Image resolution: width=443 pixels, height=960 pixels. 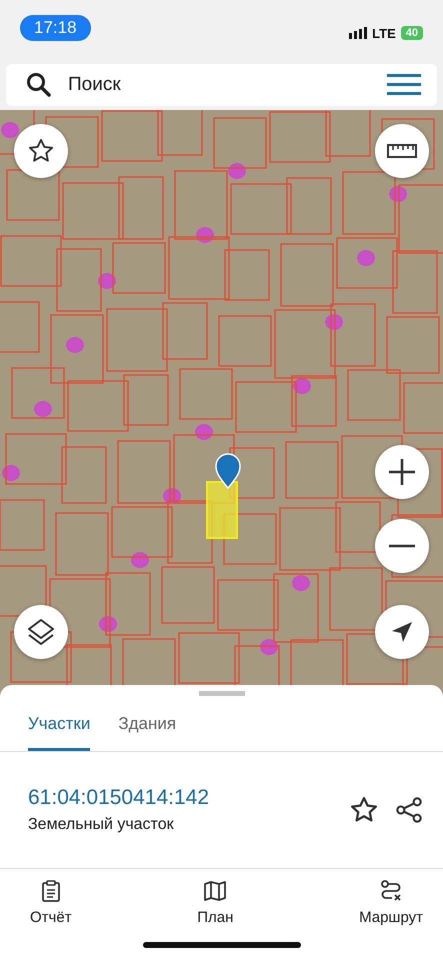 What do you see at coordinates (358, 33) in the screenshot?
I see `signal-icon` at bounding box center [358, 33].